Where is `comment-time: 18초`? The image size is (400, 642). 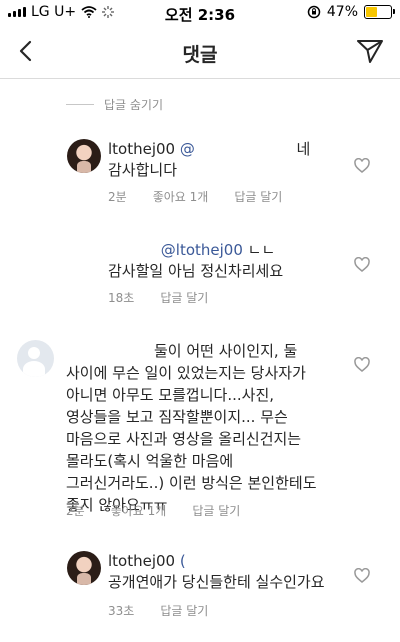
comment-time: 18초 is located at coordinates (121, 298).